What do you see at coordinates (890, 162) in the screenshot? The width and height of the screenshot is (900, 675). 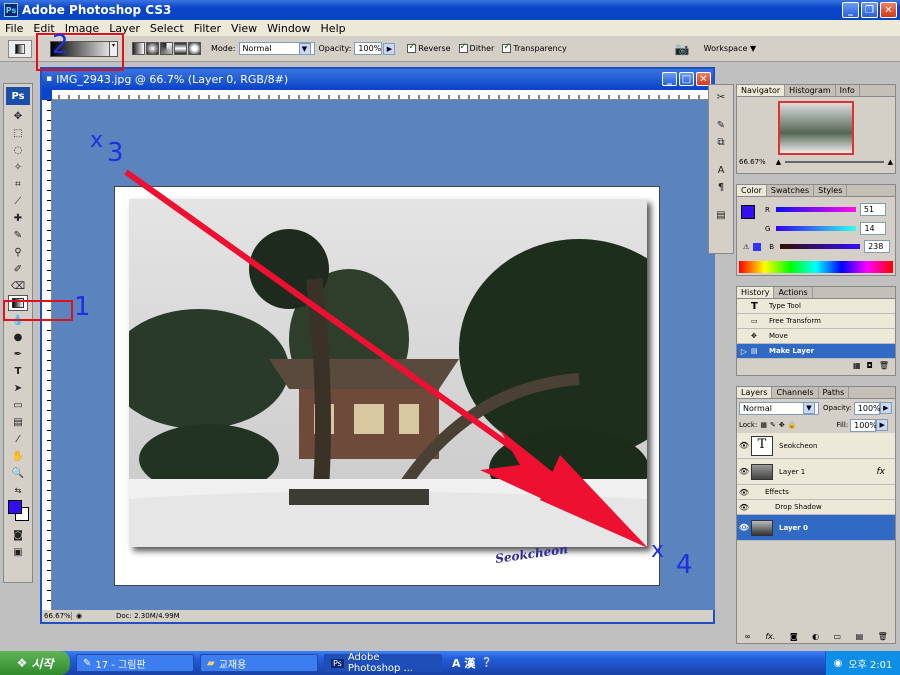 I see `zoom-in-icon: ▲` at bounding box center [890, 162].